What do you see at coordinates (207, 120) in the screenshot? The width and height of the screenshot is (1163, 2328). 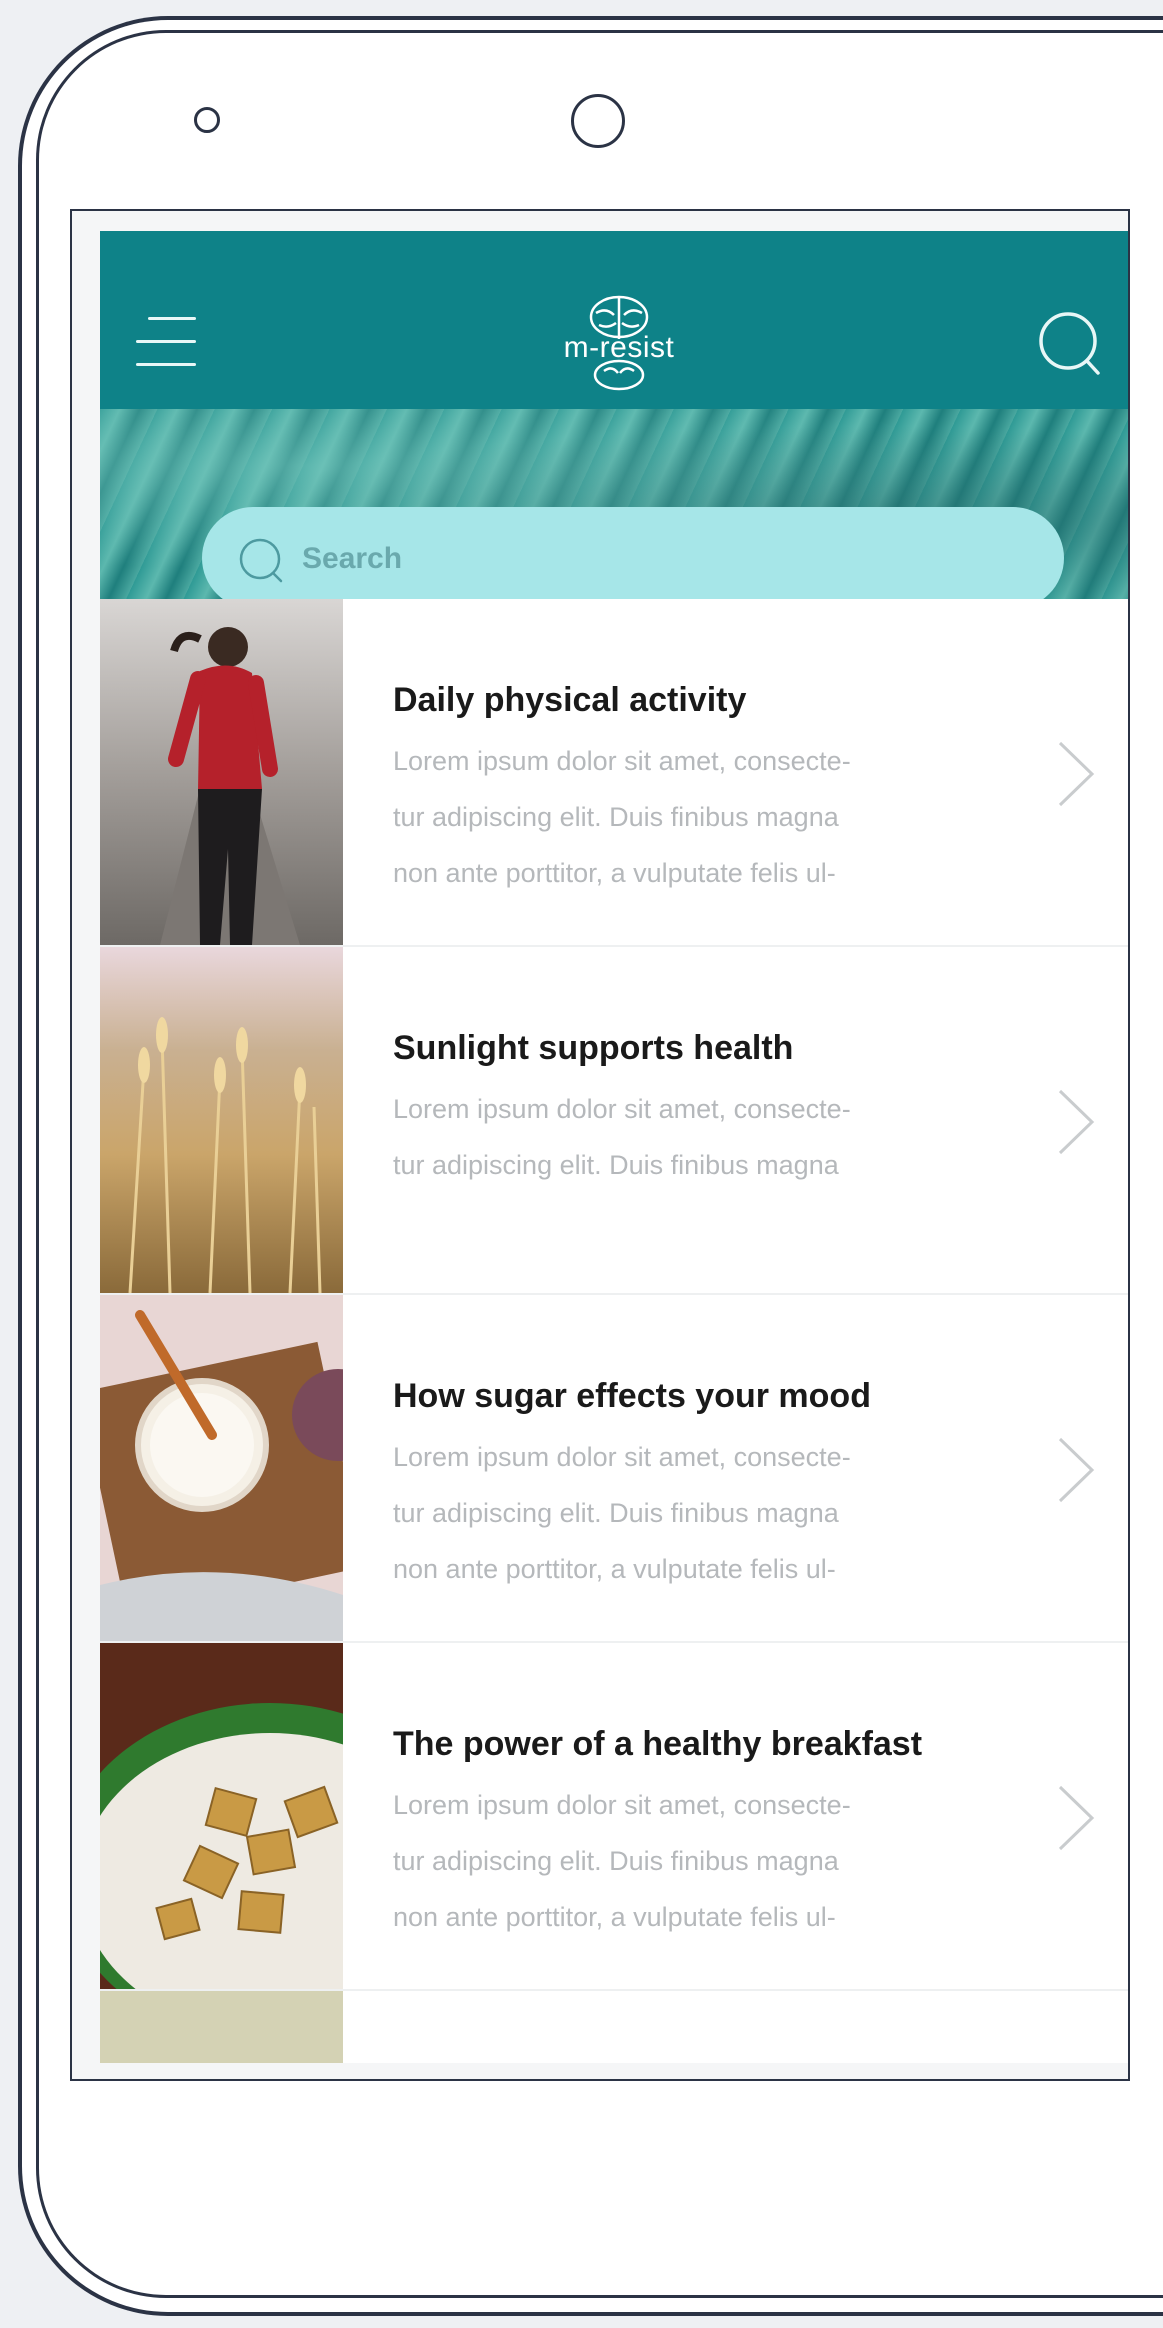 I see `proximity-sensor` at bounding box center [207, 120].